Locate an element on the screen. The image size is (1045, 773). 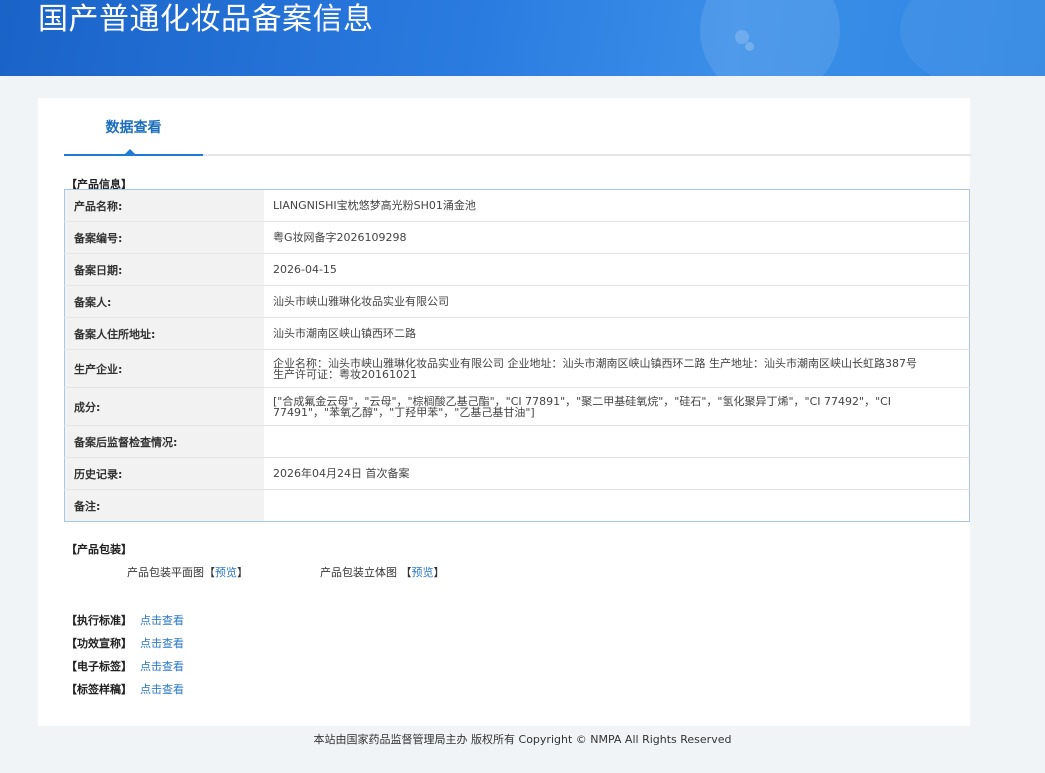
table-row: 备案日期: 2026-04-15 is located at coordinates (517, 269).